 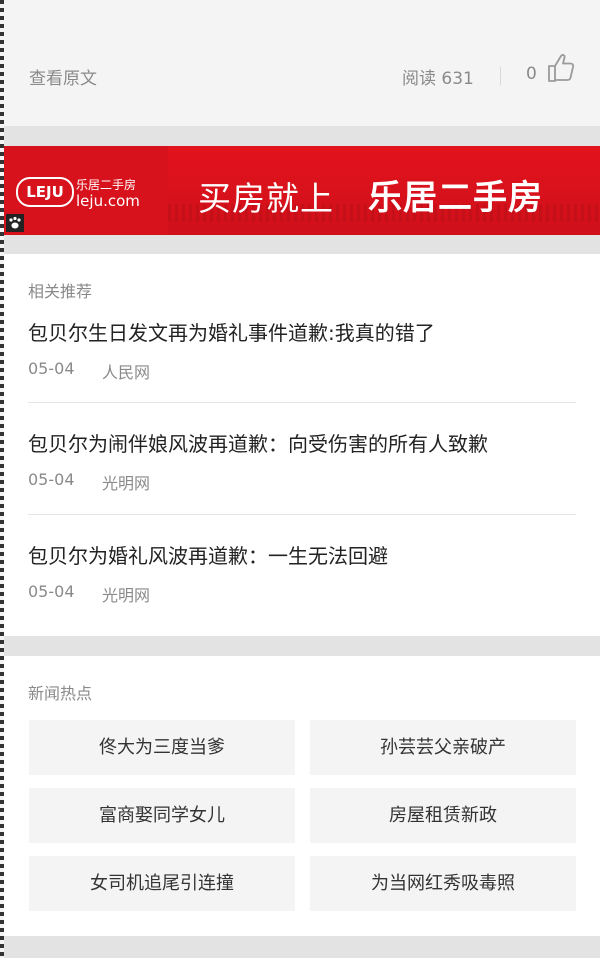 What do you see at coordinates (443, 815) in the screenshot?
I see `hot-tag: 房屋租赁新政` at bounding box center [443, 815].